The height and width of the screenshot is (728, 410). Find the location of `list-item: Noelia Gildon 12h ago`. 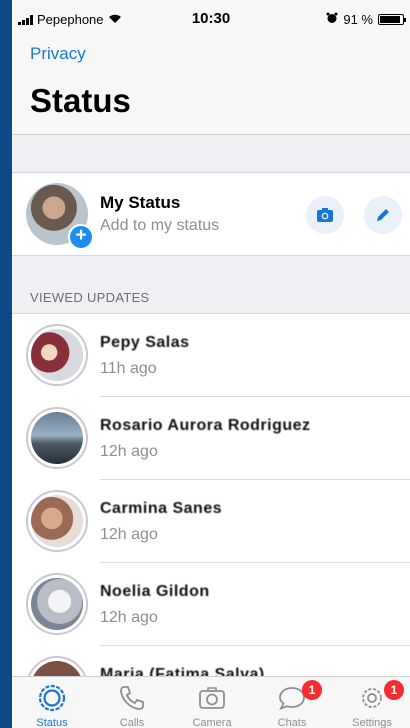

list-item: Noelia Gildon 12h ago is located at coordinates (211, 604).